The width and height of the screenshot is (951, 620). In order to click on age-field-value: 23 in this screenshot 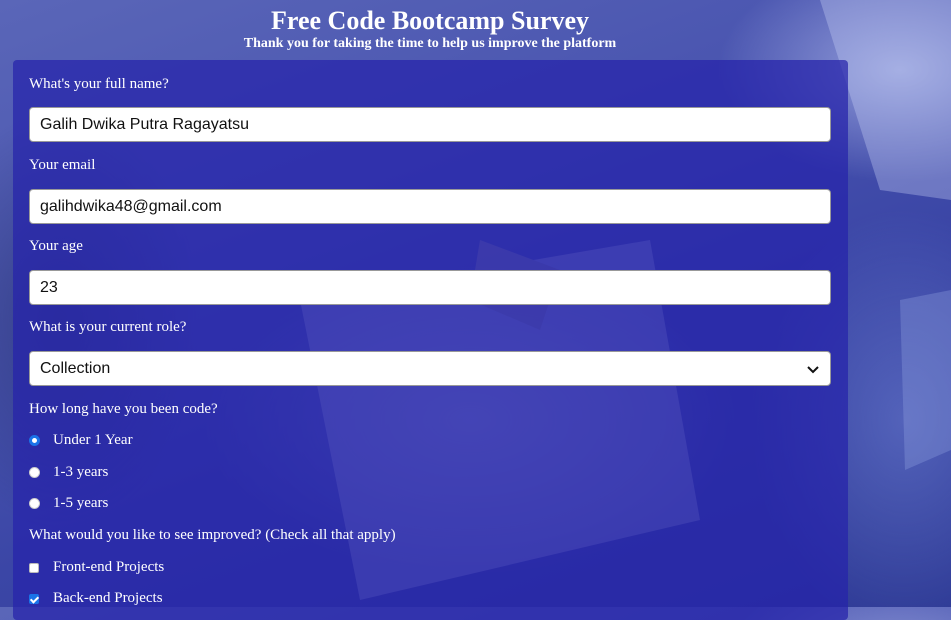, I will do `click(49, 287)`.